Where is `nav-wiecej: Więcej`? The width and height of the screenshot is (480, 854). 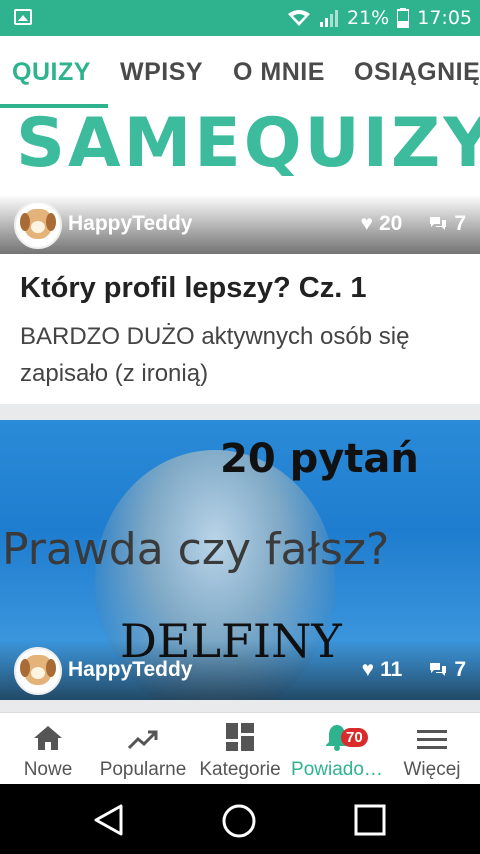
nav-wiecej: Więcej is located at coordinates (432, 749).